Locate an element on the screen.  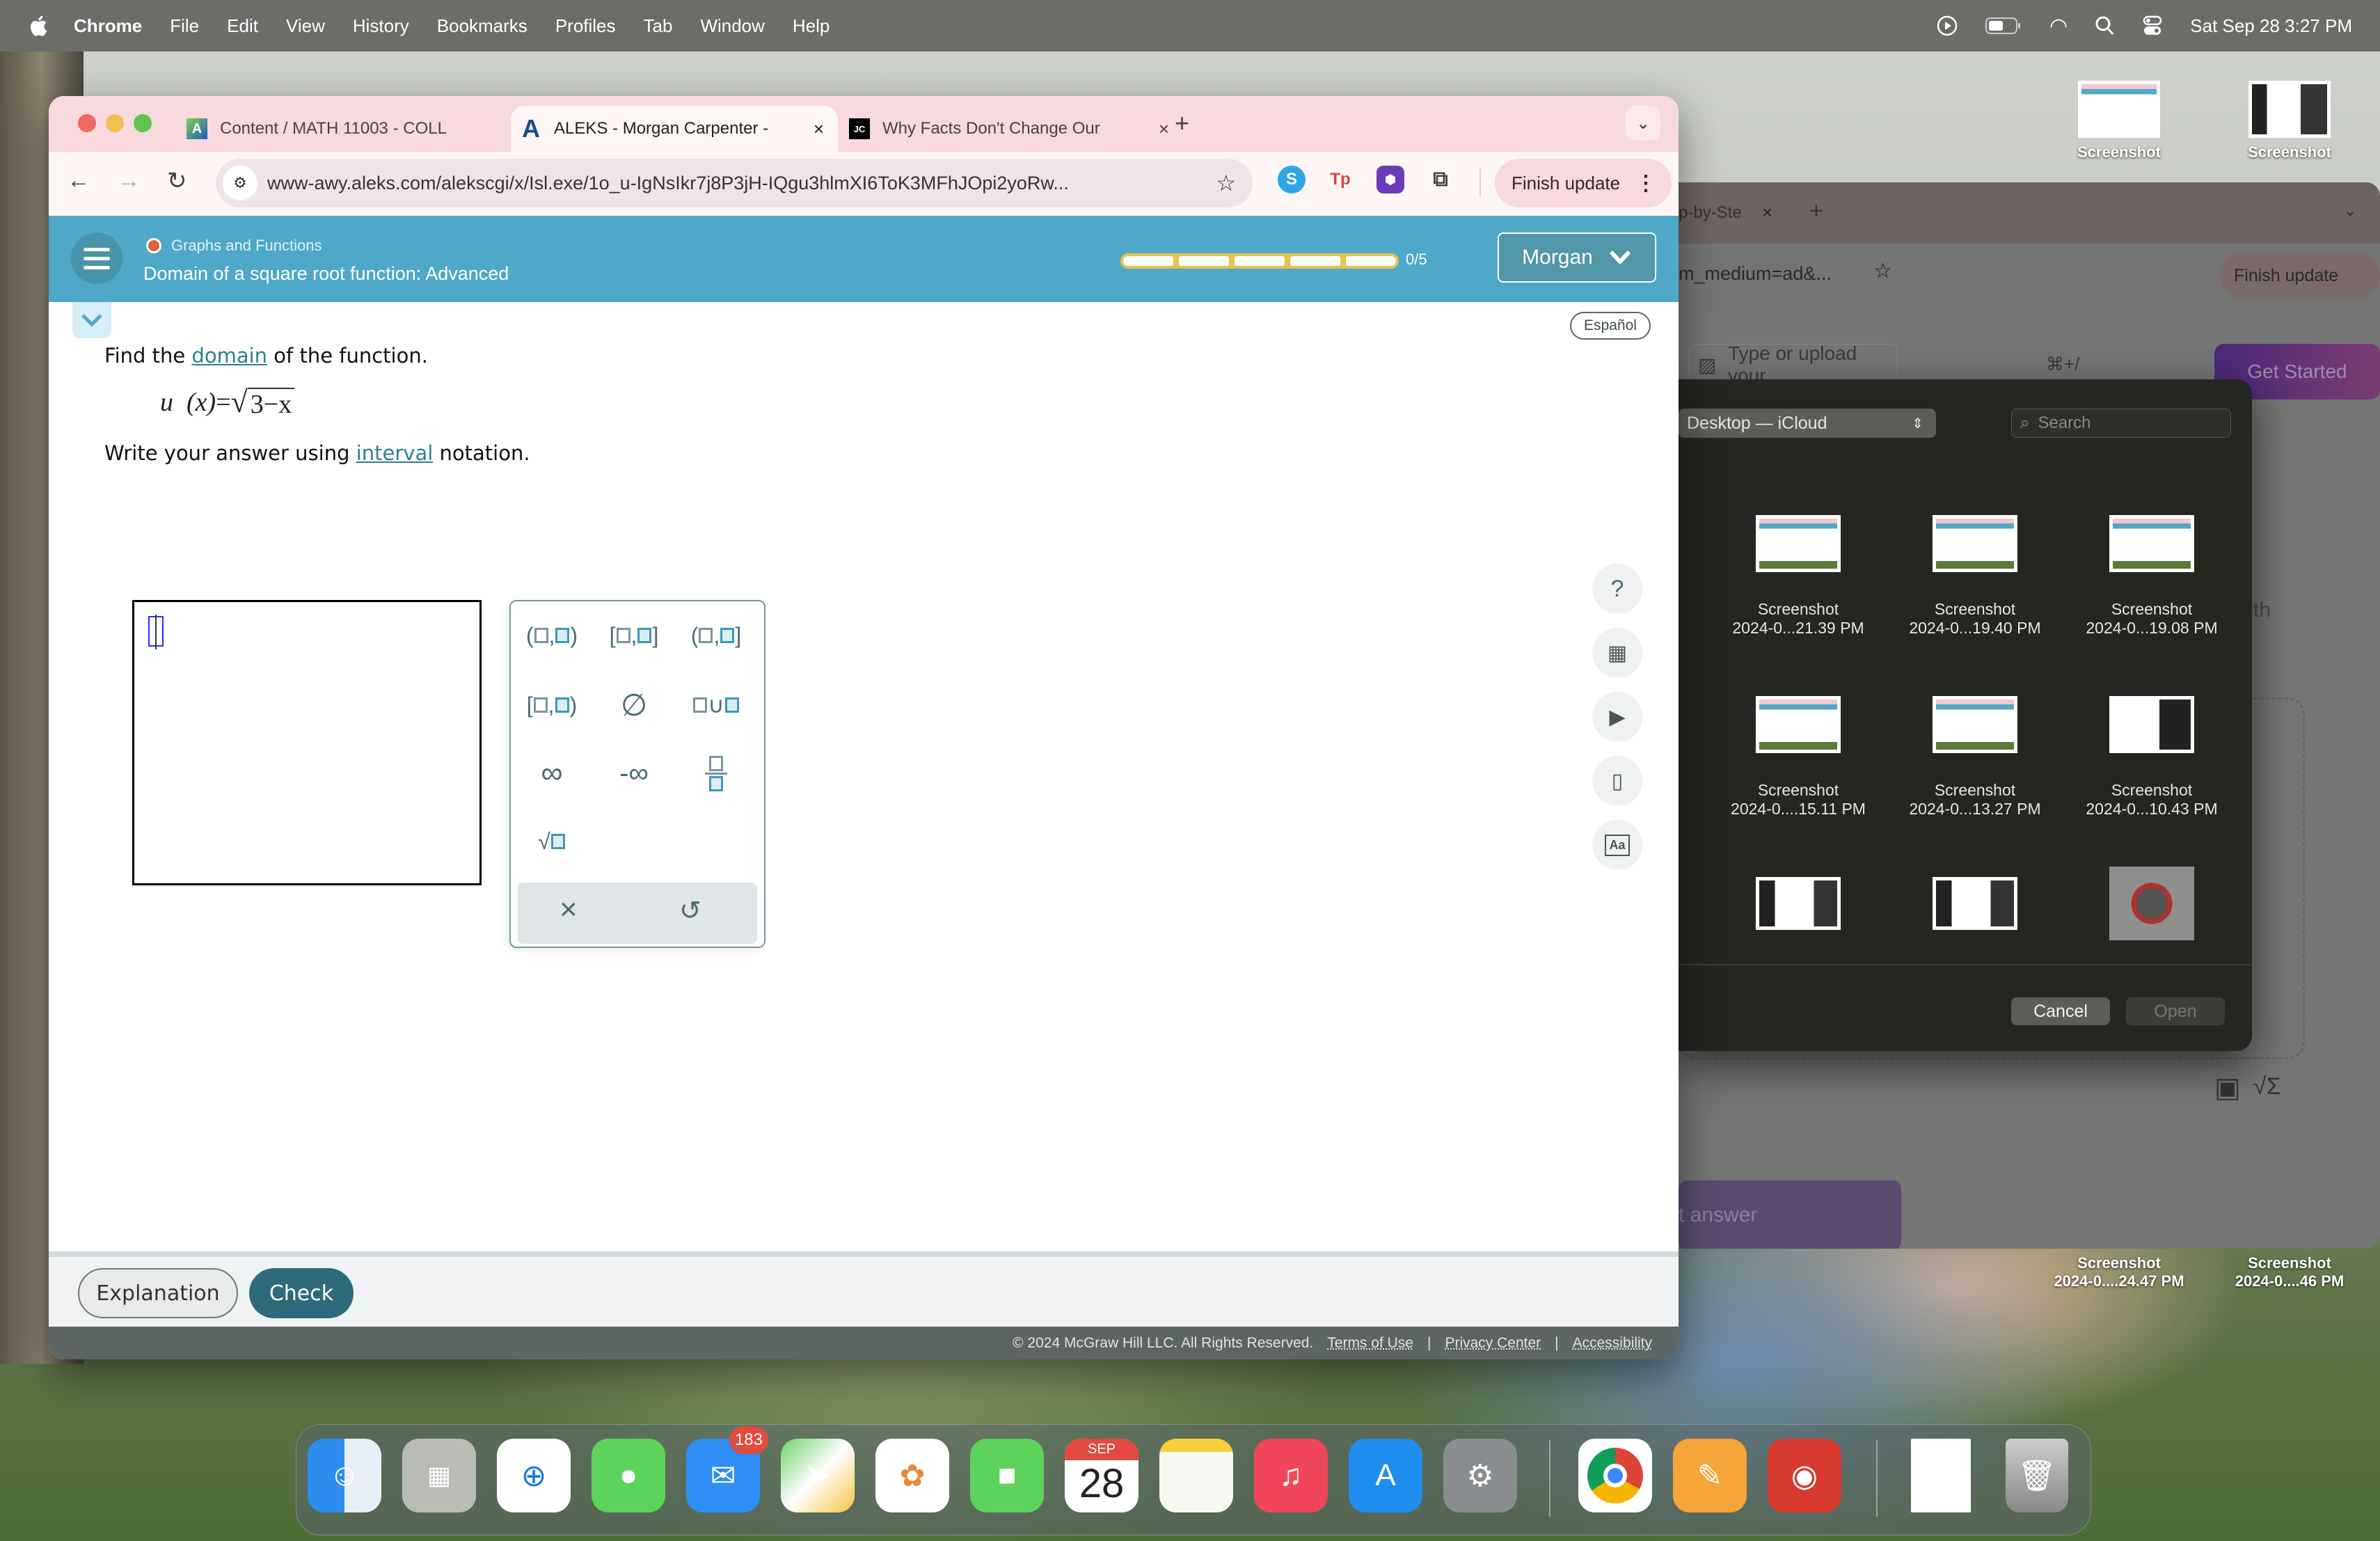
dialog-search-field: ⌕ Search is located at coordinates (2121, 423).